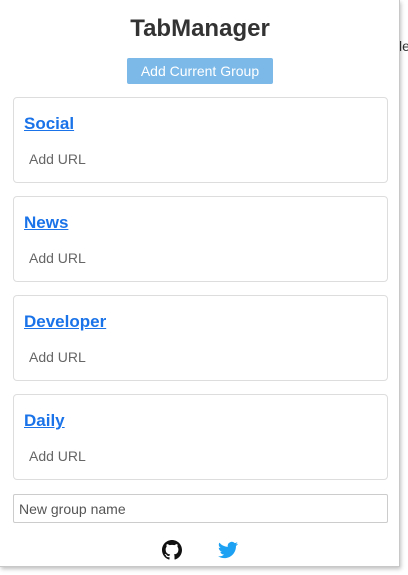 This screenshot has width=408, height=575. Describe the element at coordinates (200, 28) in the screenshot. I see `app-title: TabManager` at that location.